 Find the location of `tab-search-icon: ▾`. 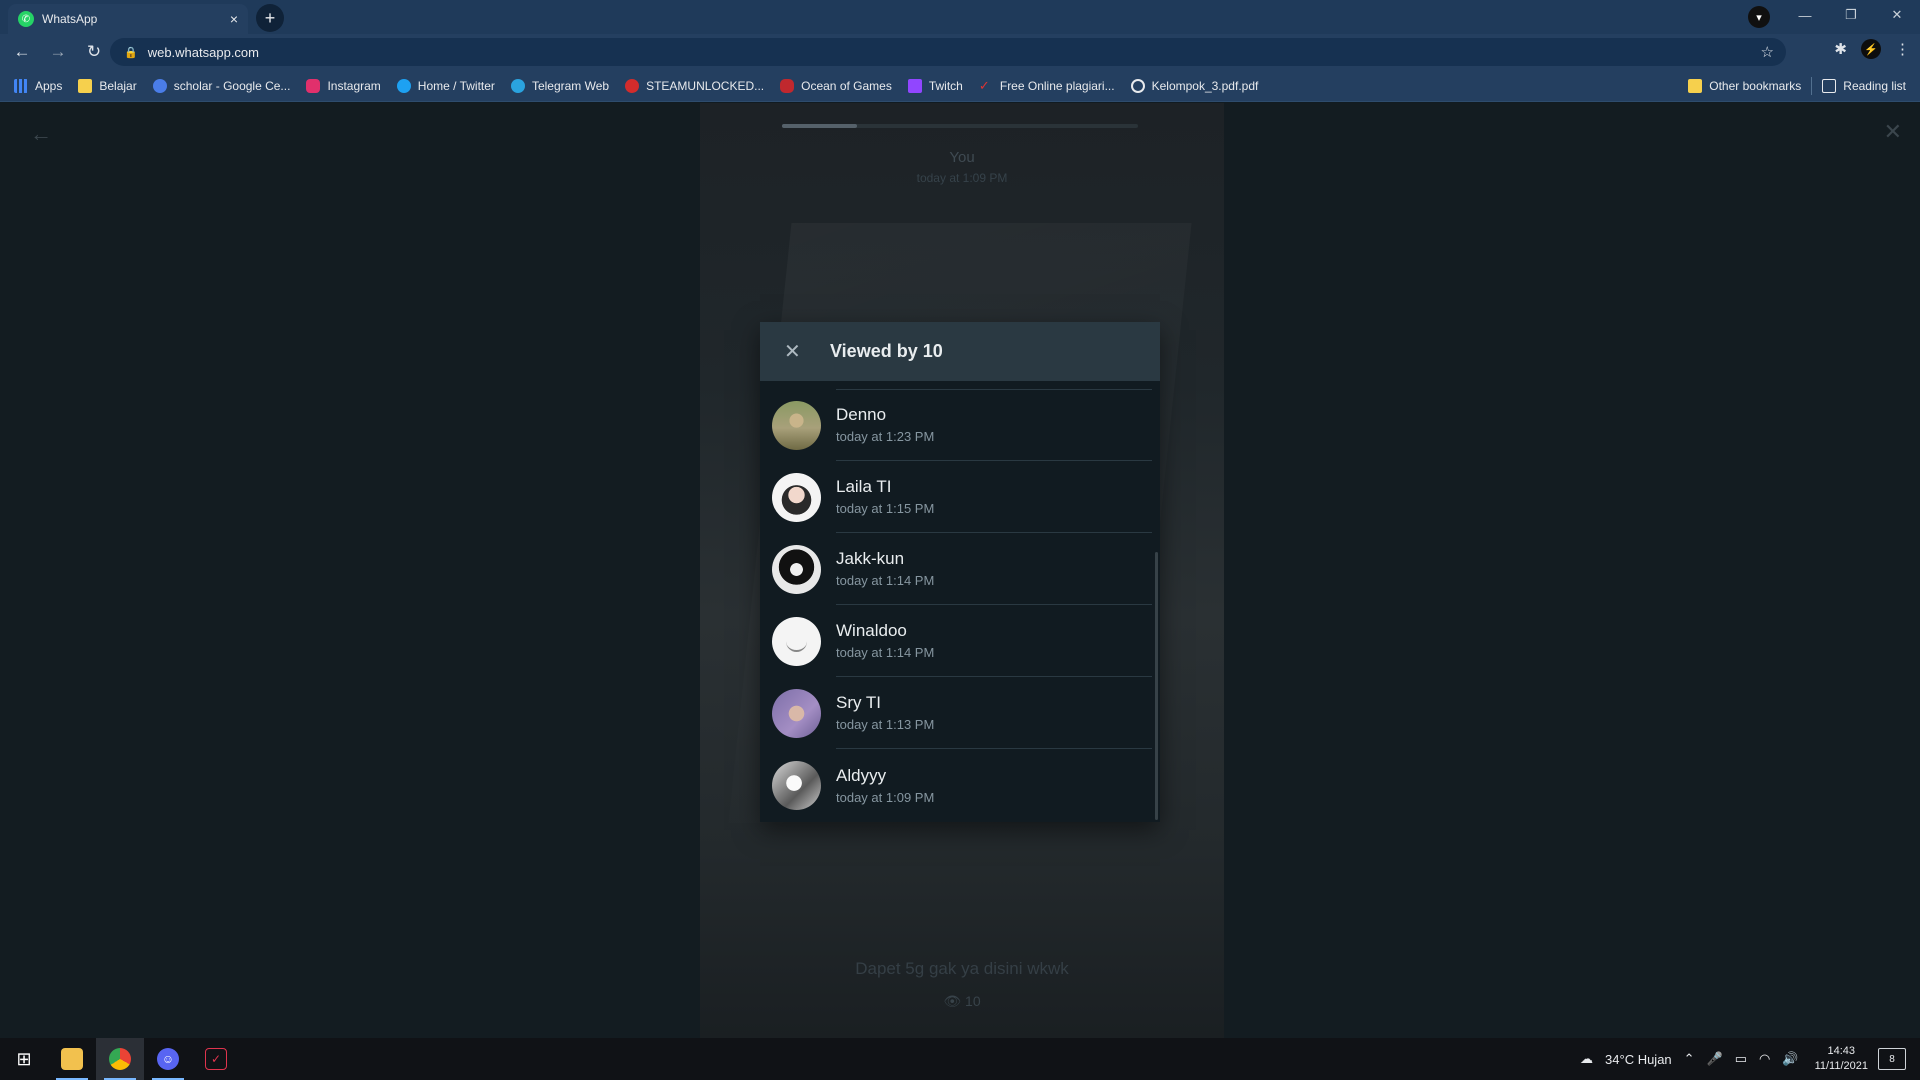

tab-search-icon: ▾ is located at coordinates (1759, 17).